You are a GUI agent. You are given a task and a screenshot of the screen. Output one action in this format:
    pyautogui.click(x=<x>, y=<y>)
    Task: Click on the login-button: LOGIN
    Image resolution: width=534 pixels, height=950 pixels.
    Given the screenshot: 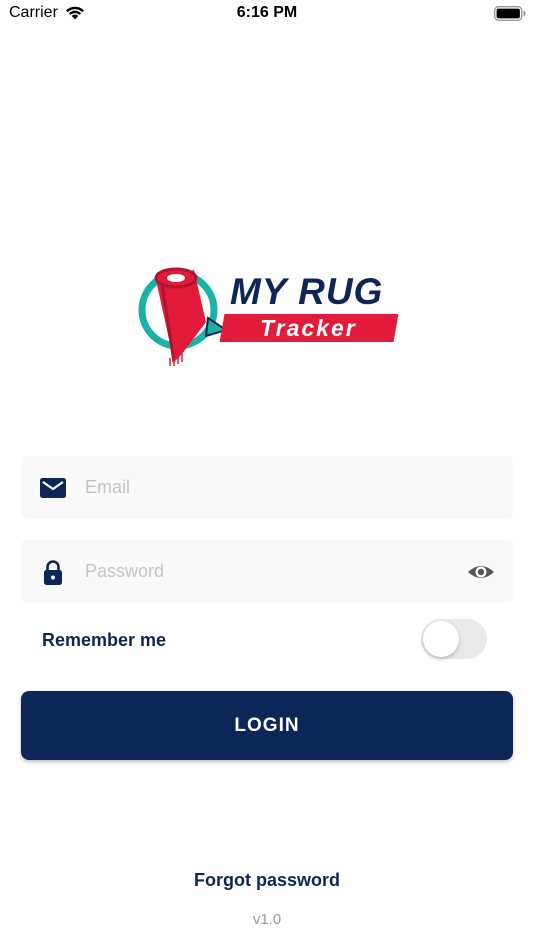 What is the action you would take?
    pyautogui.click(x=267, y=725)
    